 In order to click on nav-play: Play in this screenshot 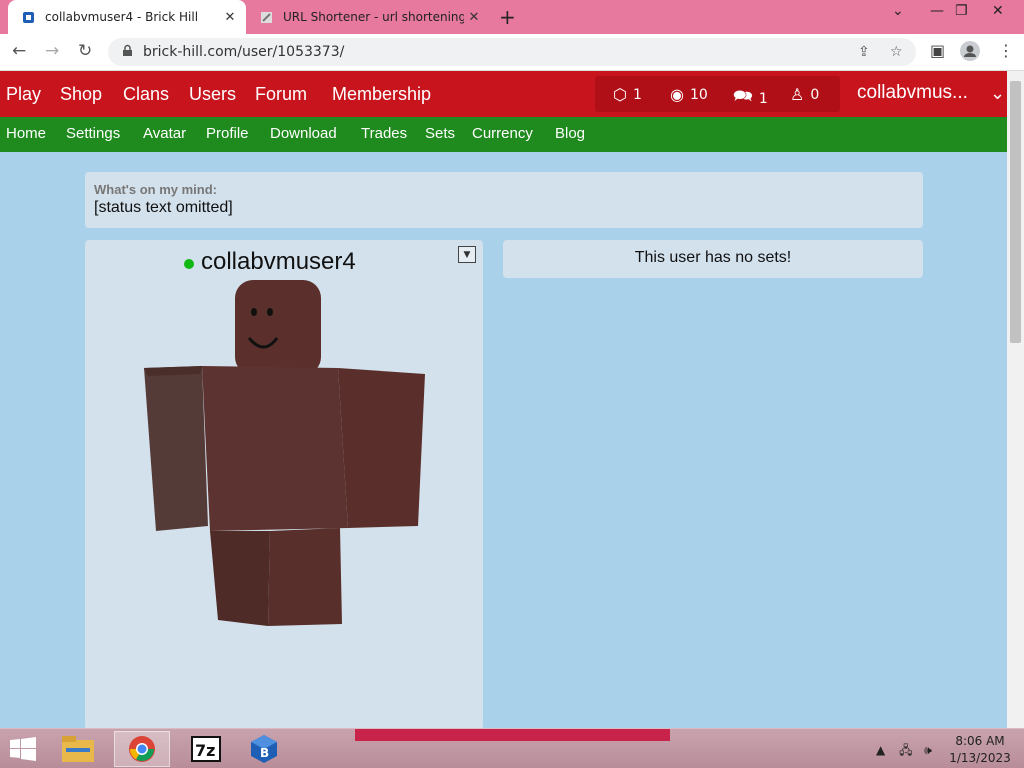, I will do `click(23, 94)`.